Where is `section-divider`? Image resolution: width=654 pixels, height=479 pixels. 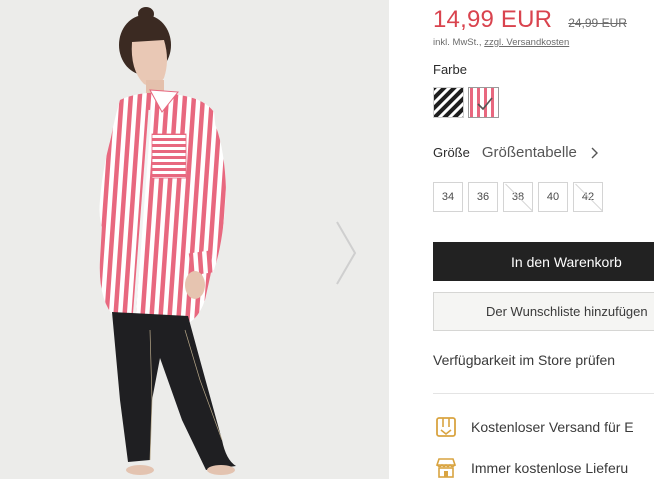
section-divider is located at coordinates (543, 393).